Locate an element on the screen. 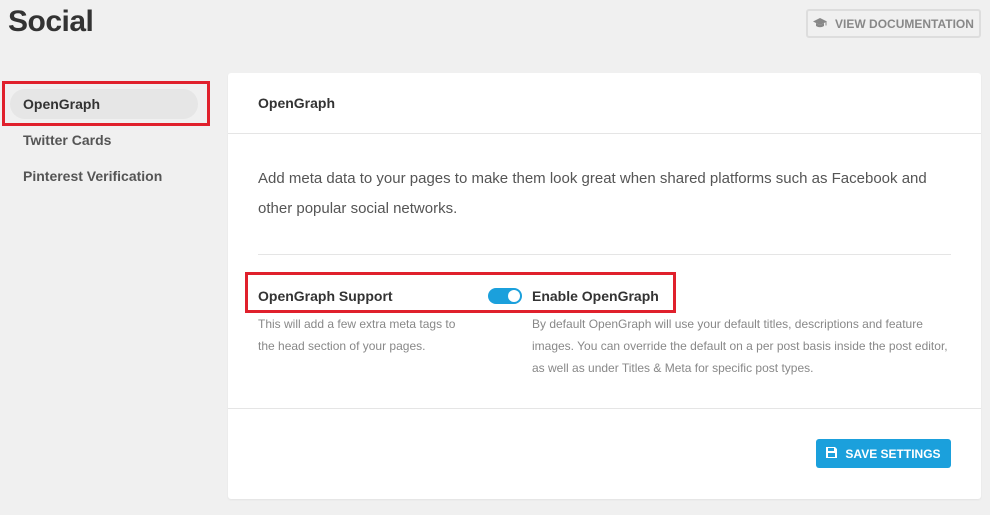  sidebar-item-opengraph: OpenGraph is located at coordinates (104, 104).